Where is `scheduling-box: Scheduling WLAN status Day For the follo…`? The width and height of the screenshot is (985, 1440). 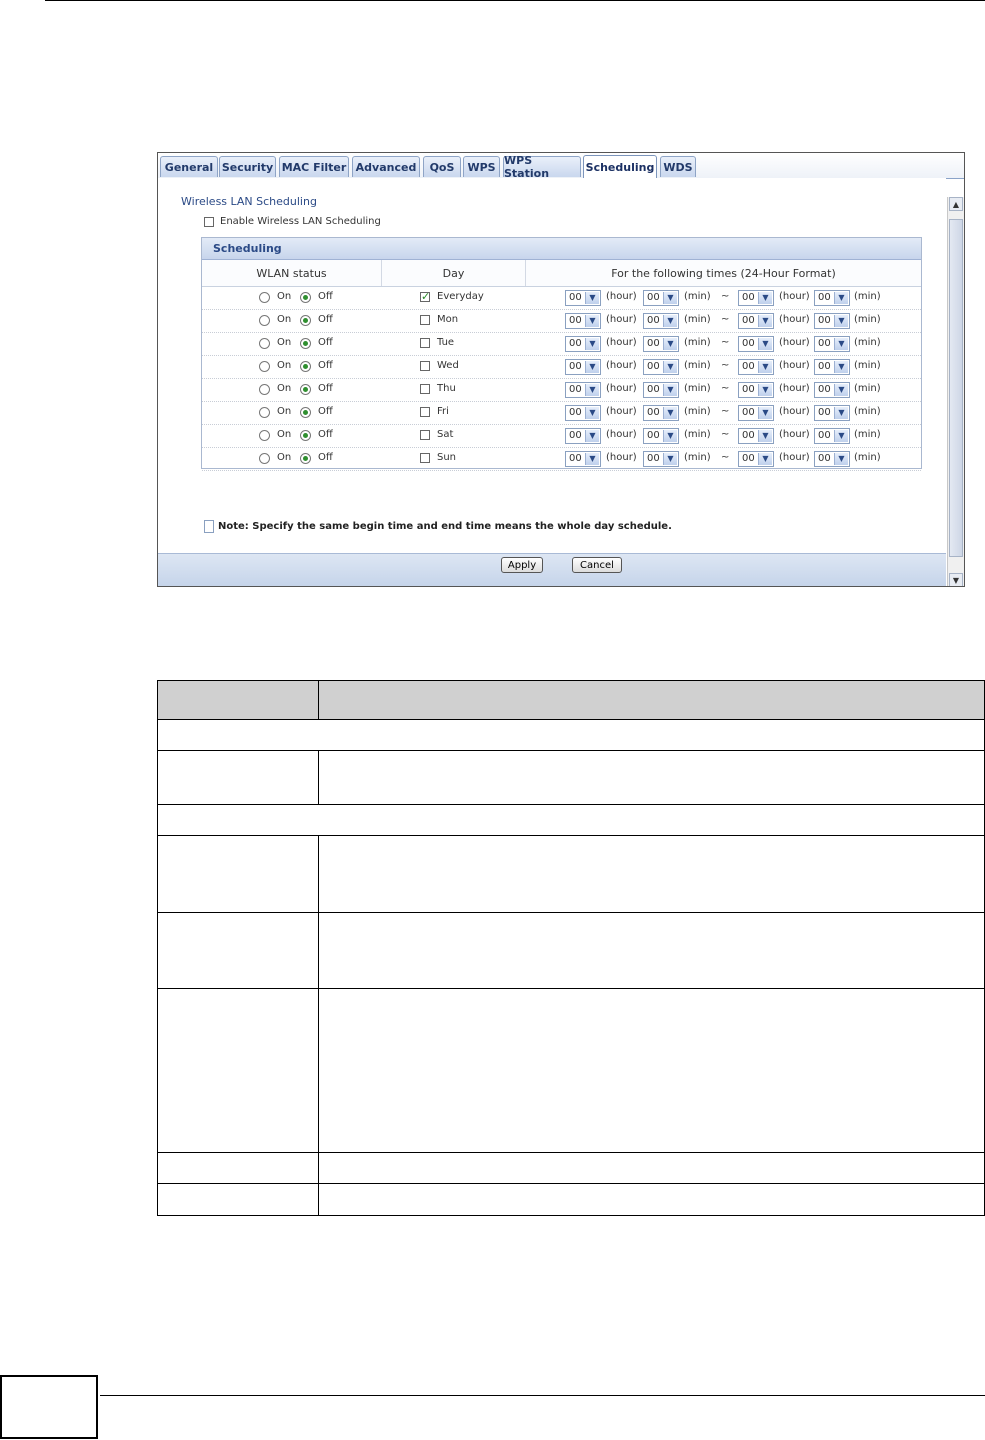
scheduling-box: Scheduling WLAN status Day For the follo… is located at coordinates (561, 354).